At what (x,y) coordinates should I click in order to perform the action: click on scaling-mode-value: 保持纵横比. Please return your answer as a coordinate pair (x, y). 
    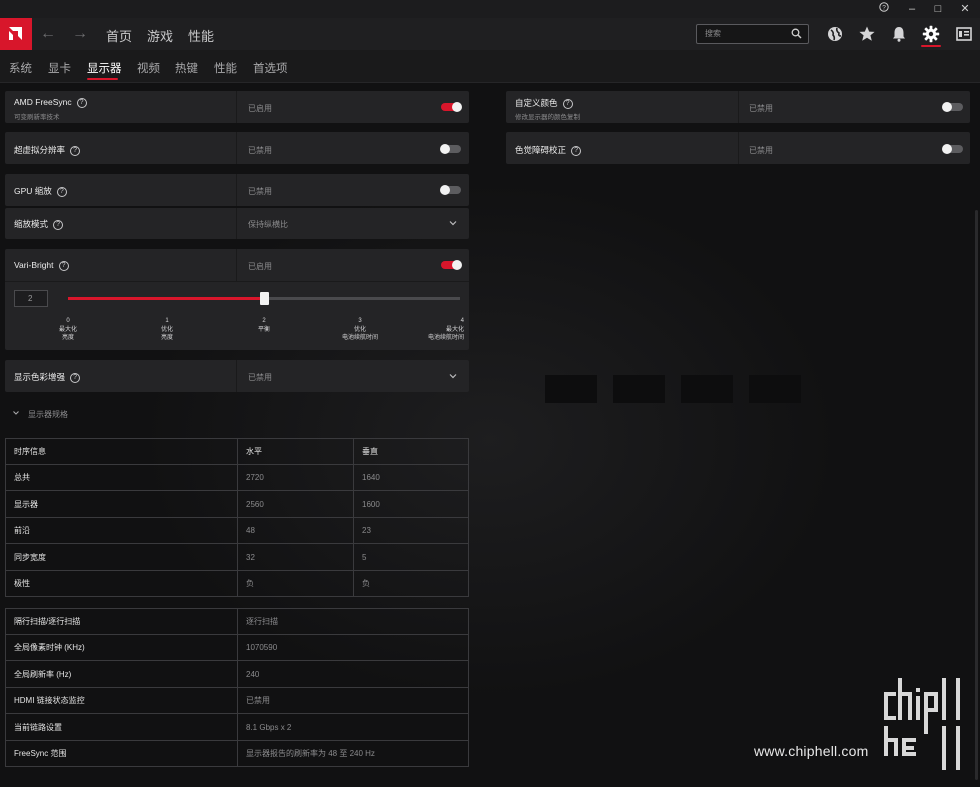
    Looking at the image, I should click on (268, 224).